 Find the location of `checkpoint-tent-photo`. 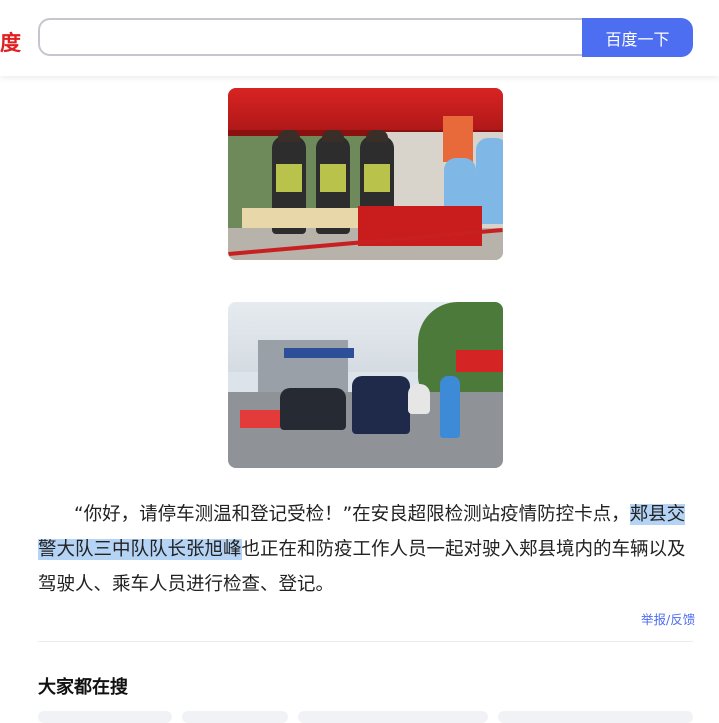

checkpoint-tent-photo is located at coordinates (365, 174).